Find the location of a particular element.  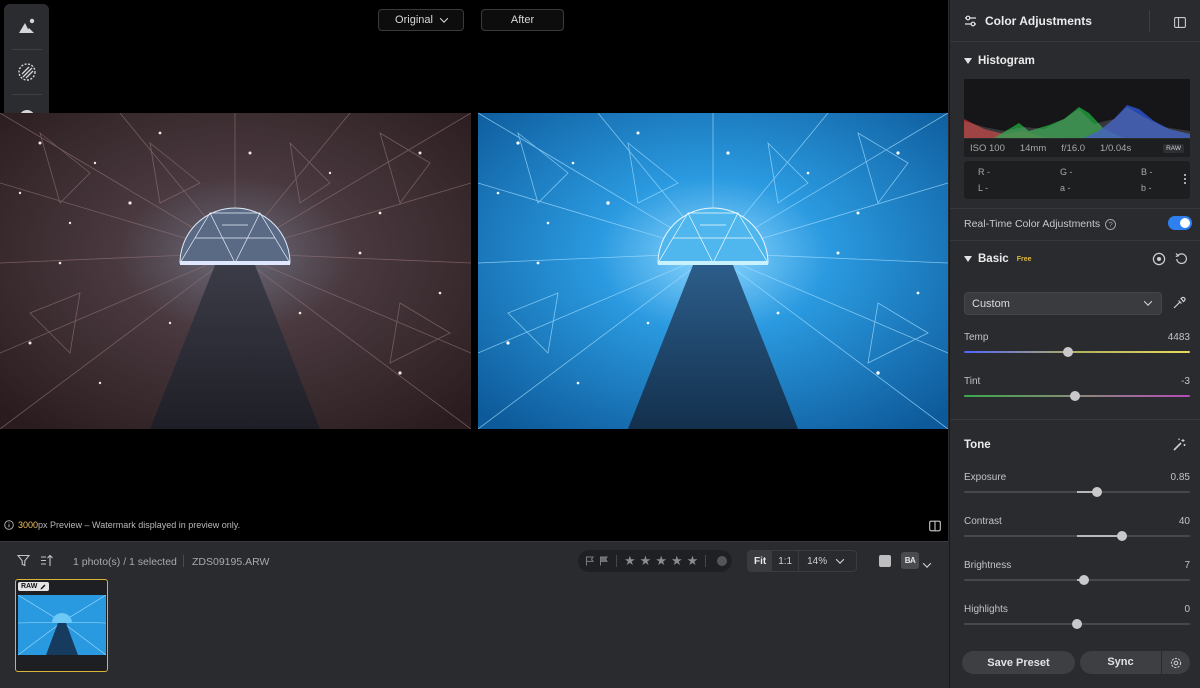

highlights-slider: Highlights 0 is located at coordinates (1077, 617).